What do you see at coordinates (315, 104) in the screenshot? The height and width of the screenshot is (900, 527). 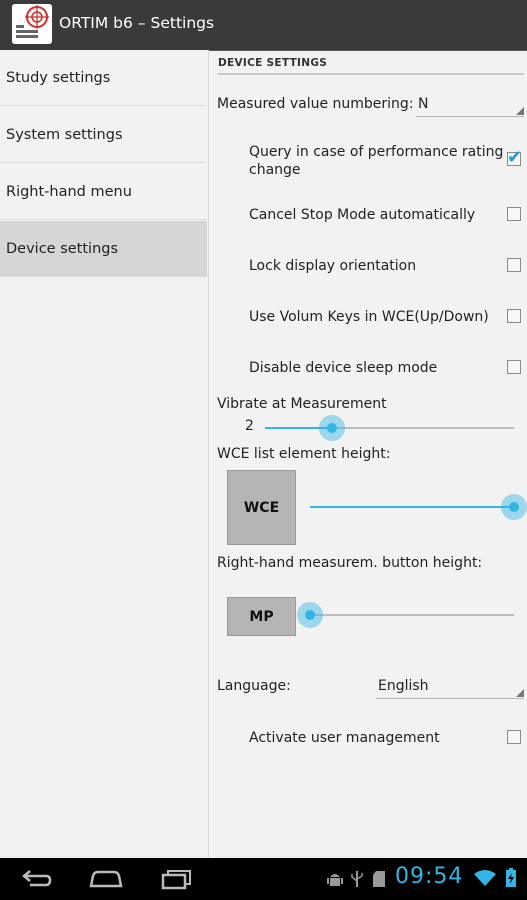 I see `numbering-label: Measured value numbering:` at bounding box center [315, 104].